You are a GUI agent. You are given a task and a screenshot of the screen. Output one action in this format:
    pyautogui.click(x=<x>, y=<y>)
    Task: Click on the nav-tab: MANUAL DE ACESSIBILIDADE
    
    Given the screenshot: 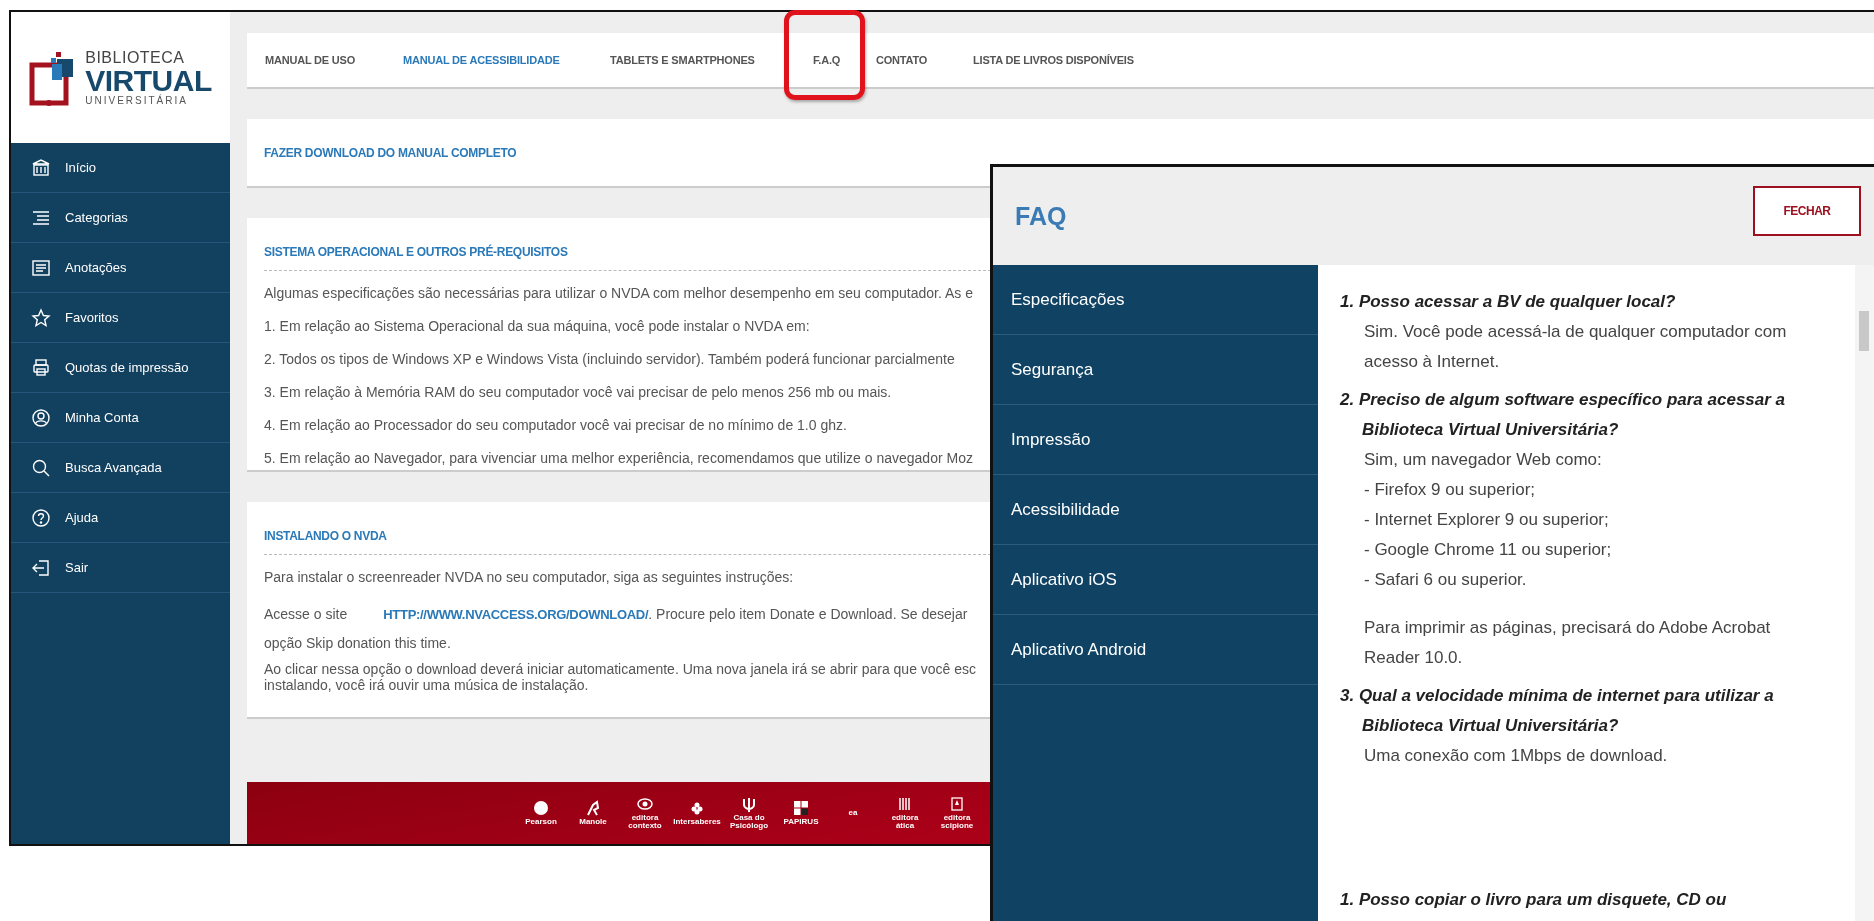 What is the action you would take?
    pyautogui.click(x=481, y=60)
    